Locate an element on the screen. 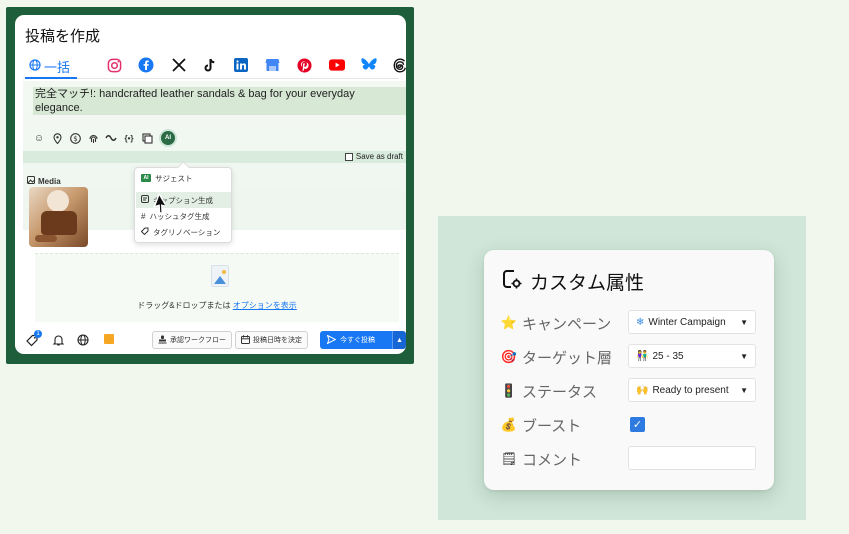 This screenshot has width=849, height=534. draft-label: Save as draft is located at coordinates (379, 156).